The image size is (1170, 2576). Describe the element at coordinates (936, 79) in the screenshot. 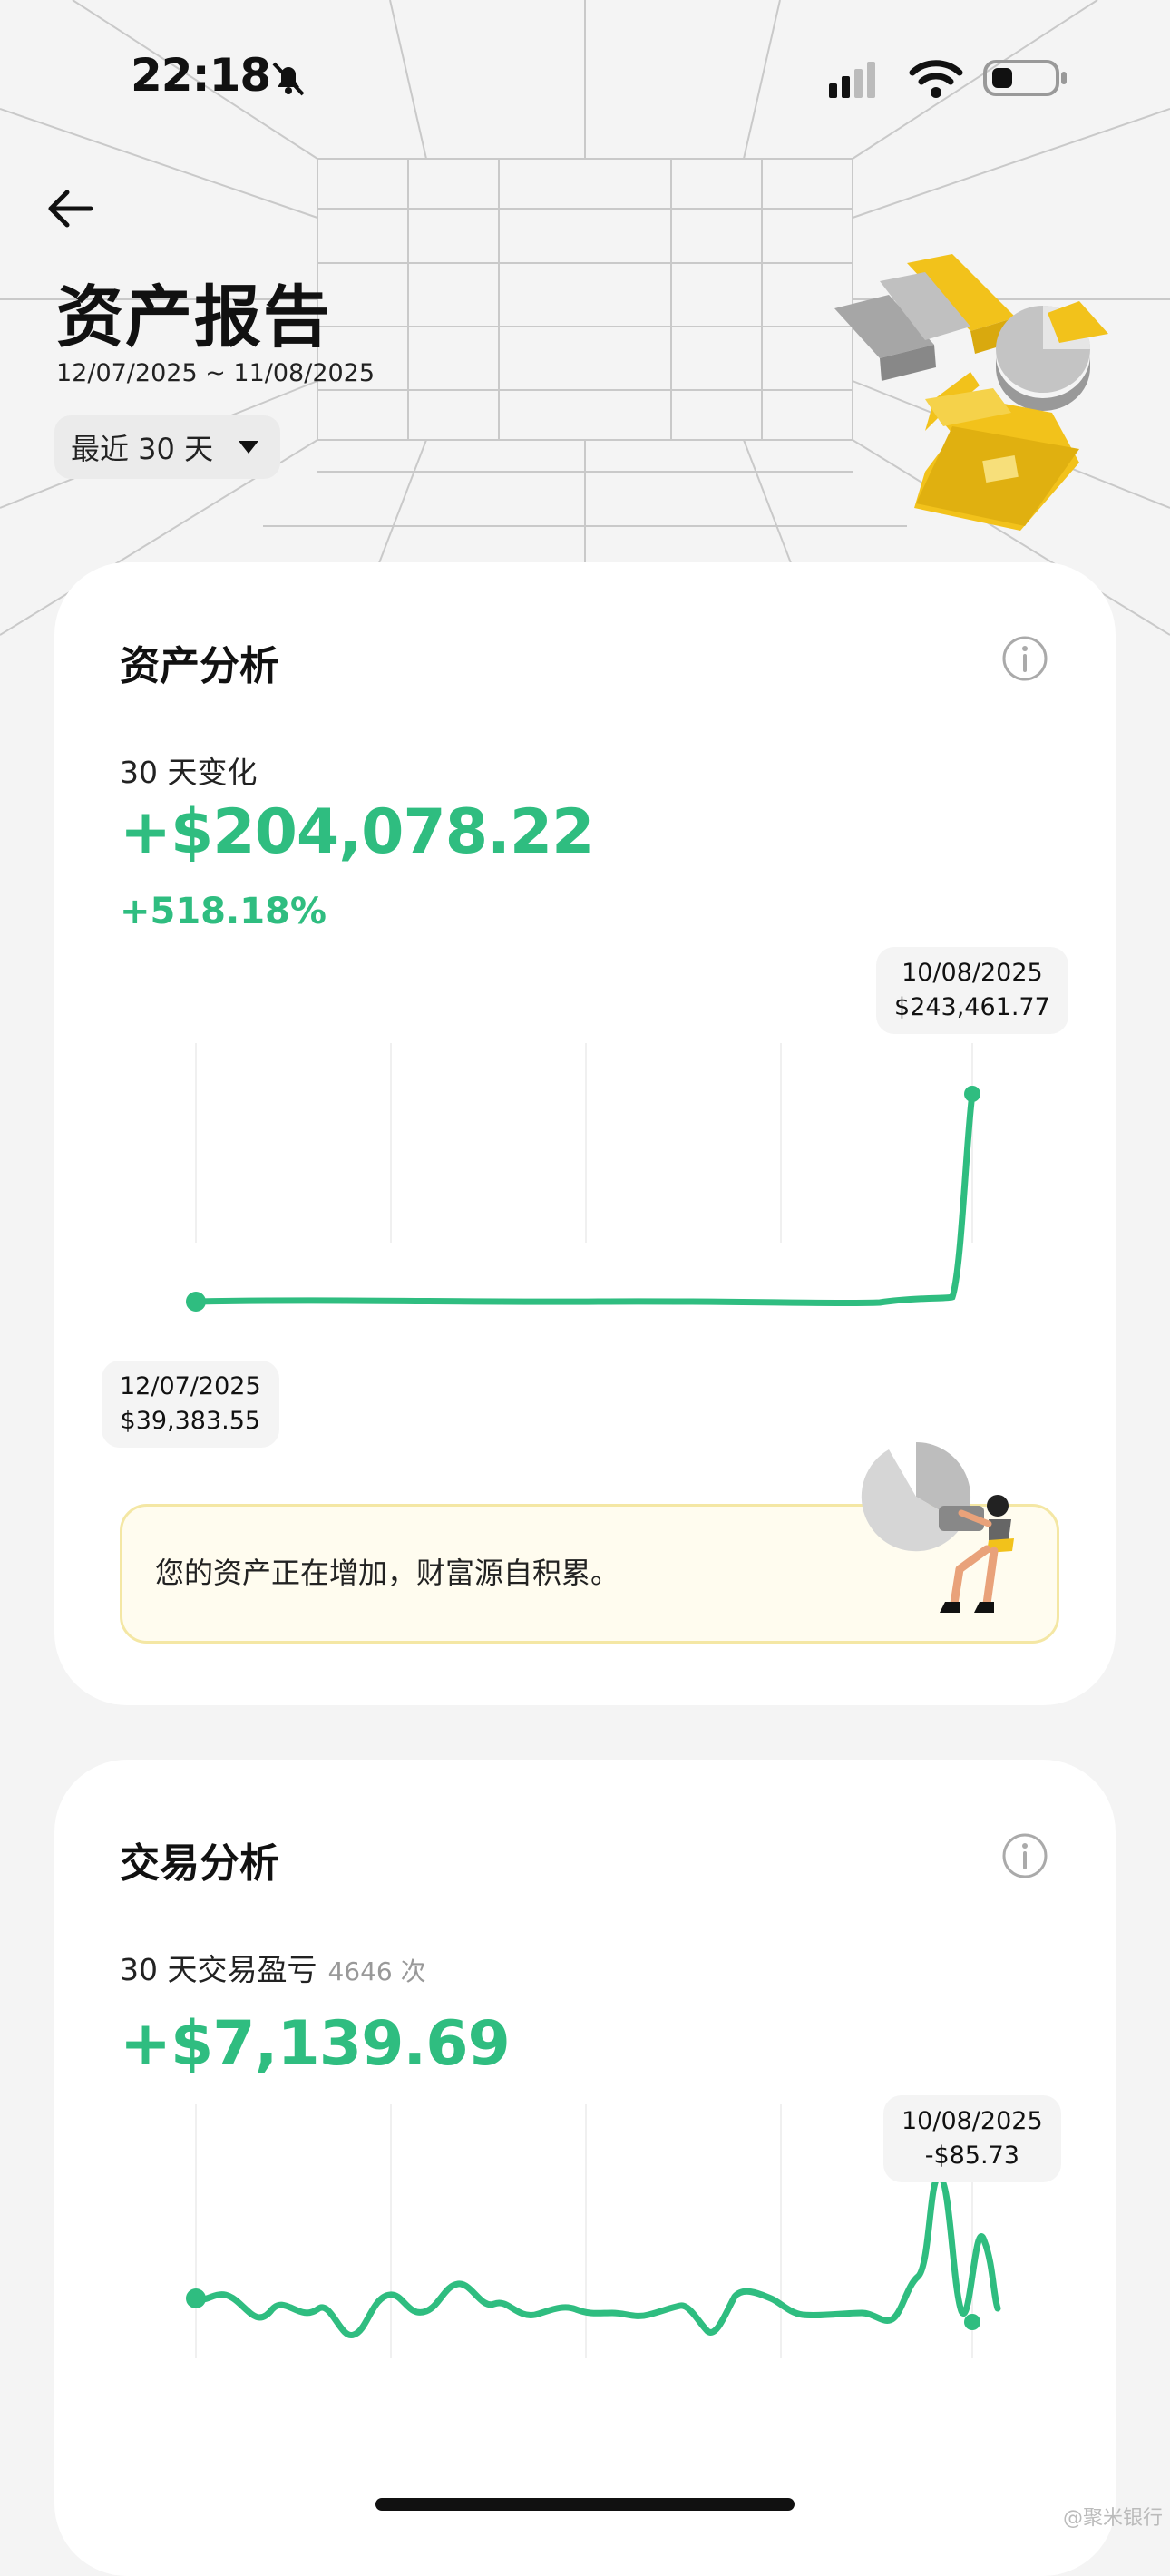

I see `wifi-icon` at that location.